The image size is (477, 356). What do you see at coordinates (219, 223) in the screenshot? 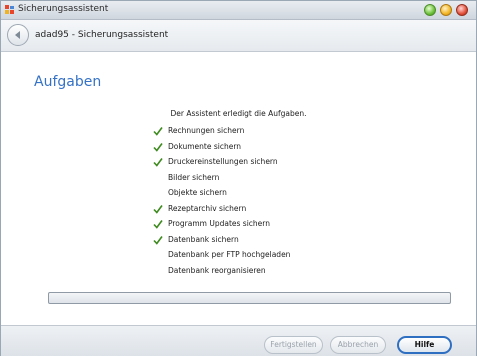
I see `task-label: Programm Updates sichern` at bounding box center [219, 223].